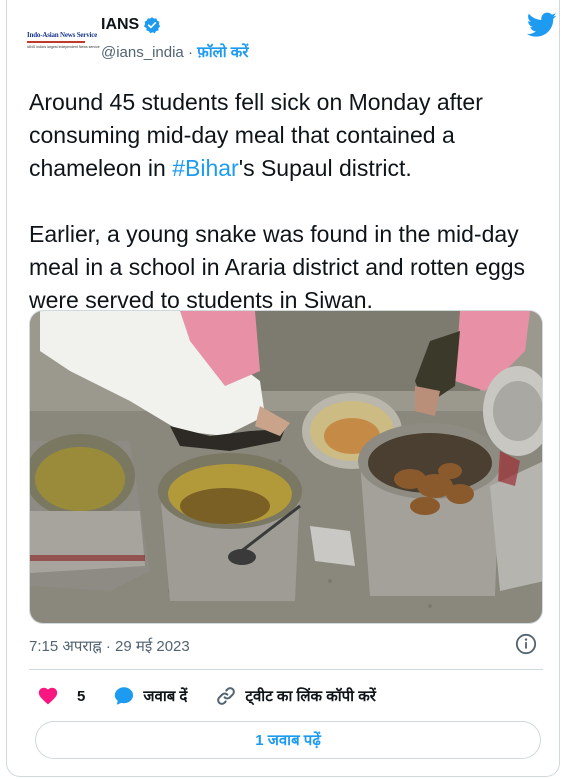 The image size is (567, 779). What do you see at coordinates (62, 35) in the screenshot?
I see `logo-text: Indo-Asian News Service` at bounding box center [62, 35].